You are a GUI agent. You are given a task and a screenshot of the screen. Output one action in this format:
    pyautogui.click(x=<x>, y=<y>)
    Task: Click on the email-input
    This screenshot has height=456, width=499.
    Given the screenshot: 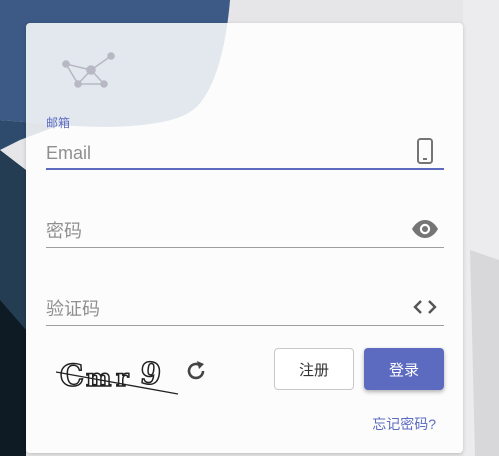 What is the action you would take?
    pyautogui.click(x=216, y=153)
    